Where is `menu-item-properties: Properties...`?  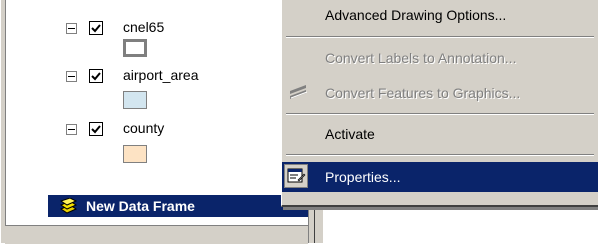
menu-item-properties: Properties... is located at coordinates (440, 177).